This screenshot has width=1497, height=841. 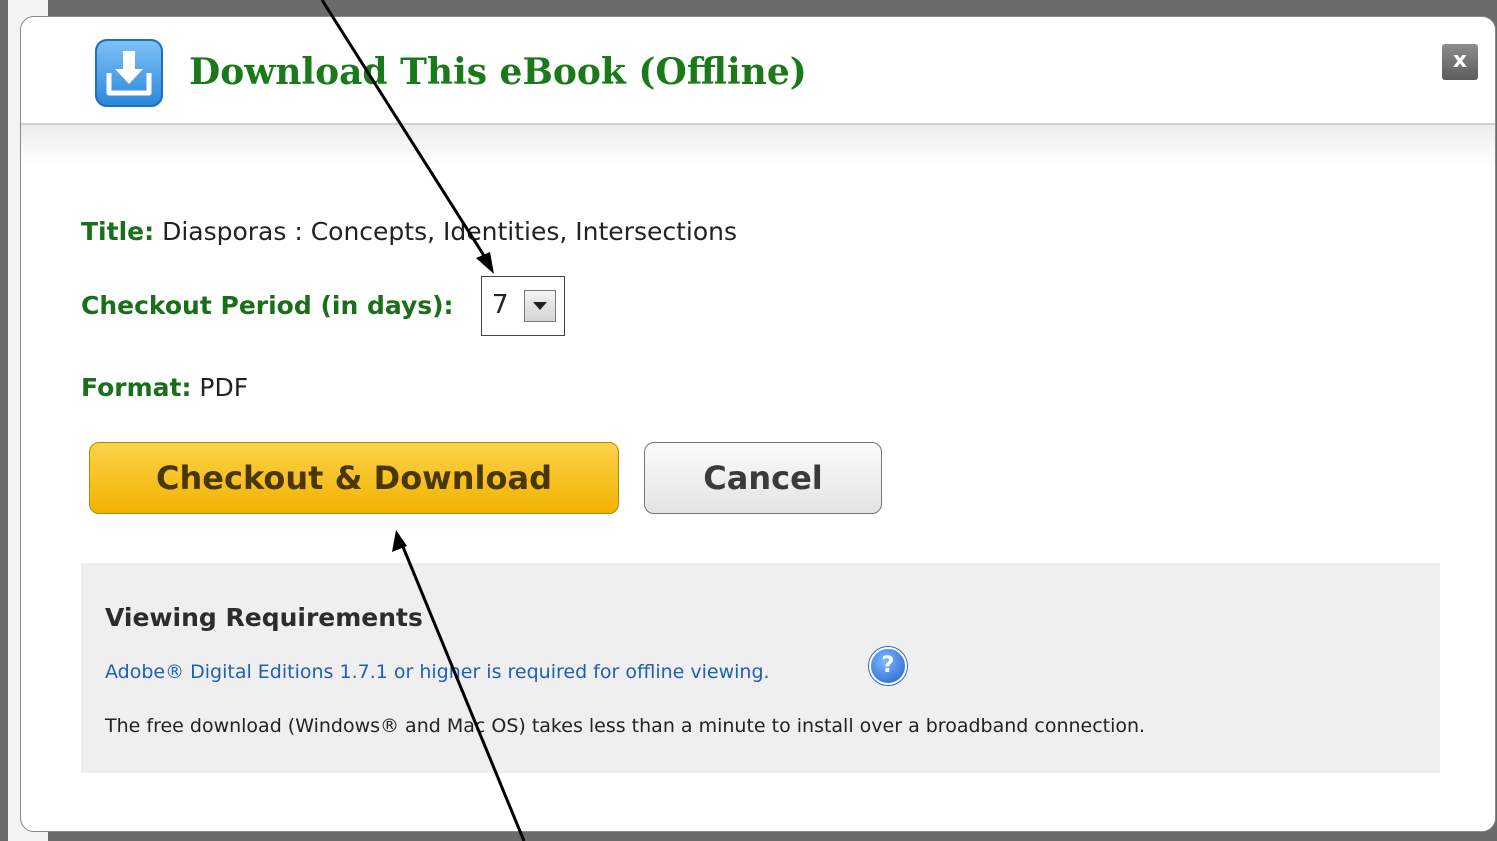 I want to click on checkout-period-label: Checkout Period (in days):, so click(x=267, y=305).